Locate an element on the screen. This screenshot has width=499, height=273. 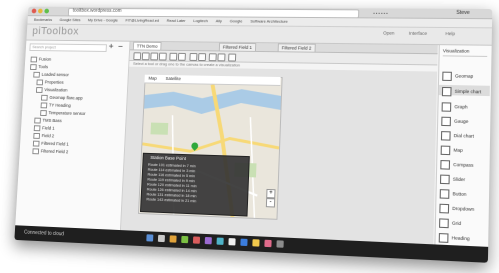
address-url: tooltbox.wordpress.com is located at coordinates (97, 10).